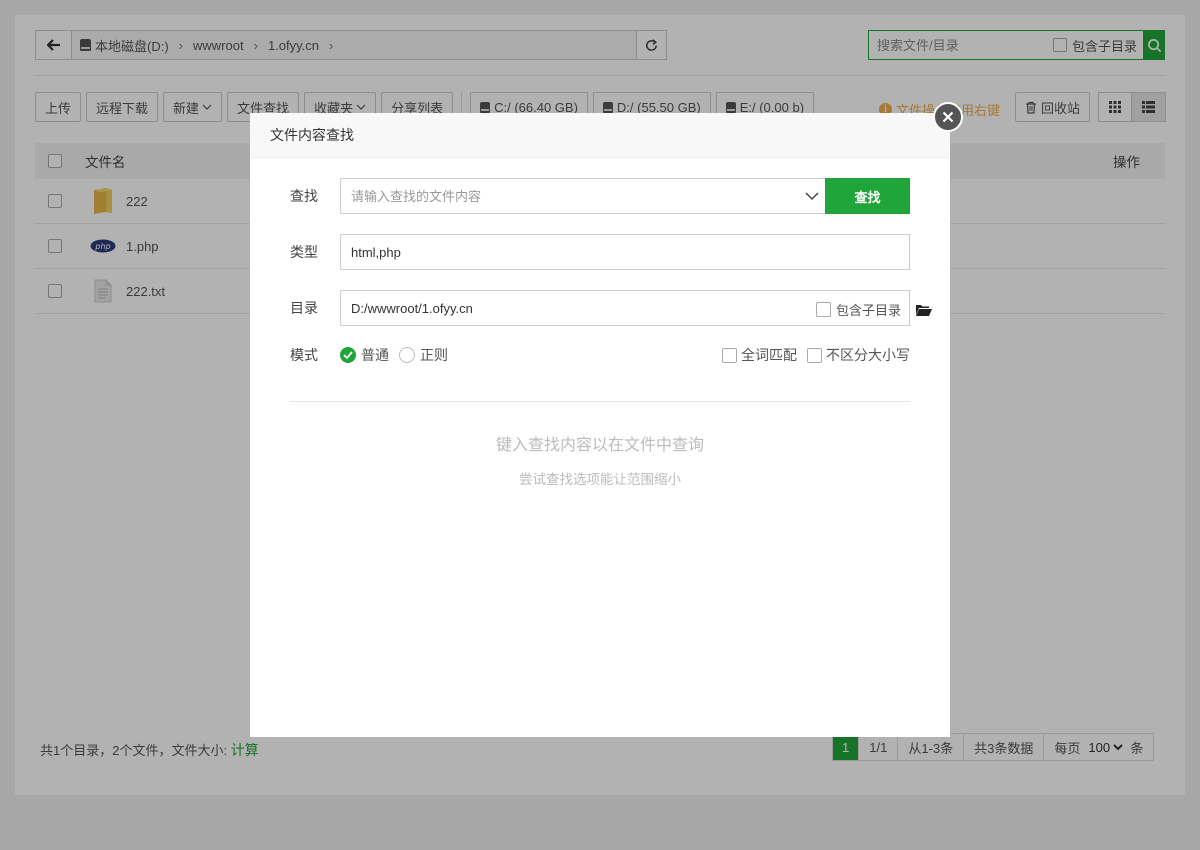  I want to click on directory-row: 目录 包含子目录, so click(611, 308).